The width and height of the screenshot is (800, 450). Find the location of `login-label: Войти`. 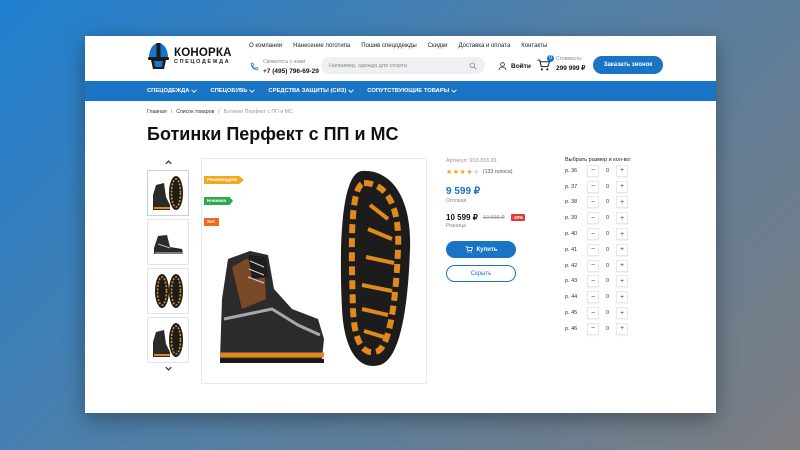

login-label: Войти is located at coordinates (521, 66).